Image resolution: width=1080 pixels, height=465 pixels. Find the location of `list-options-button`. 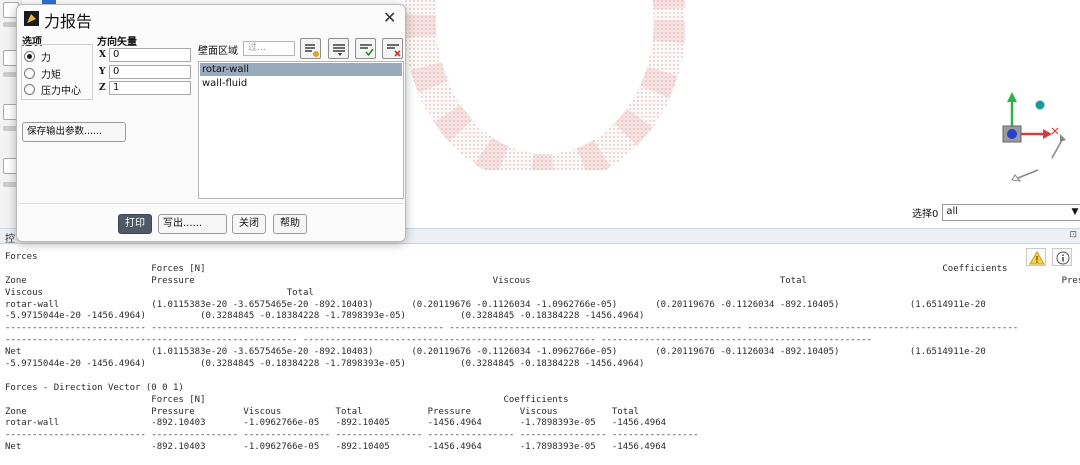

list-options-button is located at coordinates (338, 48).